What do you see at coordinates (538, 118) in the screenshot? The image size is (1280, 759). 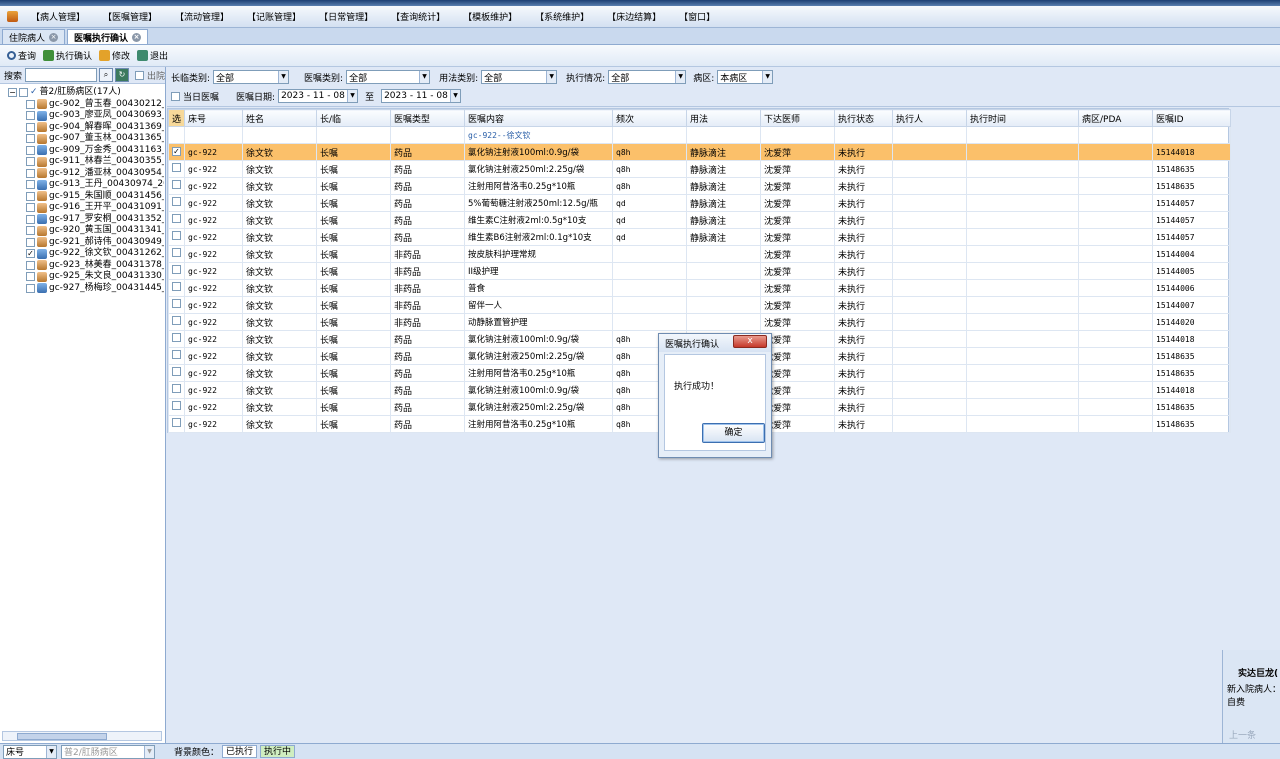 I see `column-header: 医嘱内容` at bounding box center [538, 118].